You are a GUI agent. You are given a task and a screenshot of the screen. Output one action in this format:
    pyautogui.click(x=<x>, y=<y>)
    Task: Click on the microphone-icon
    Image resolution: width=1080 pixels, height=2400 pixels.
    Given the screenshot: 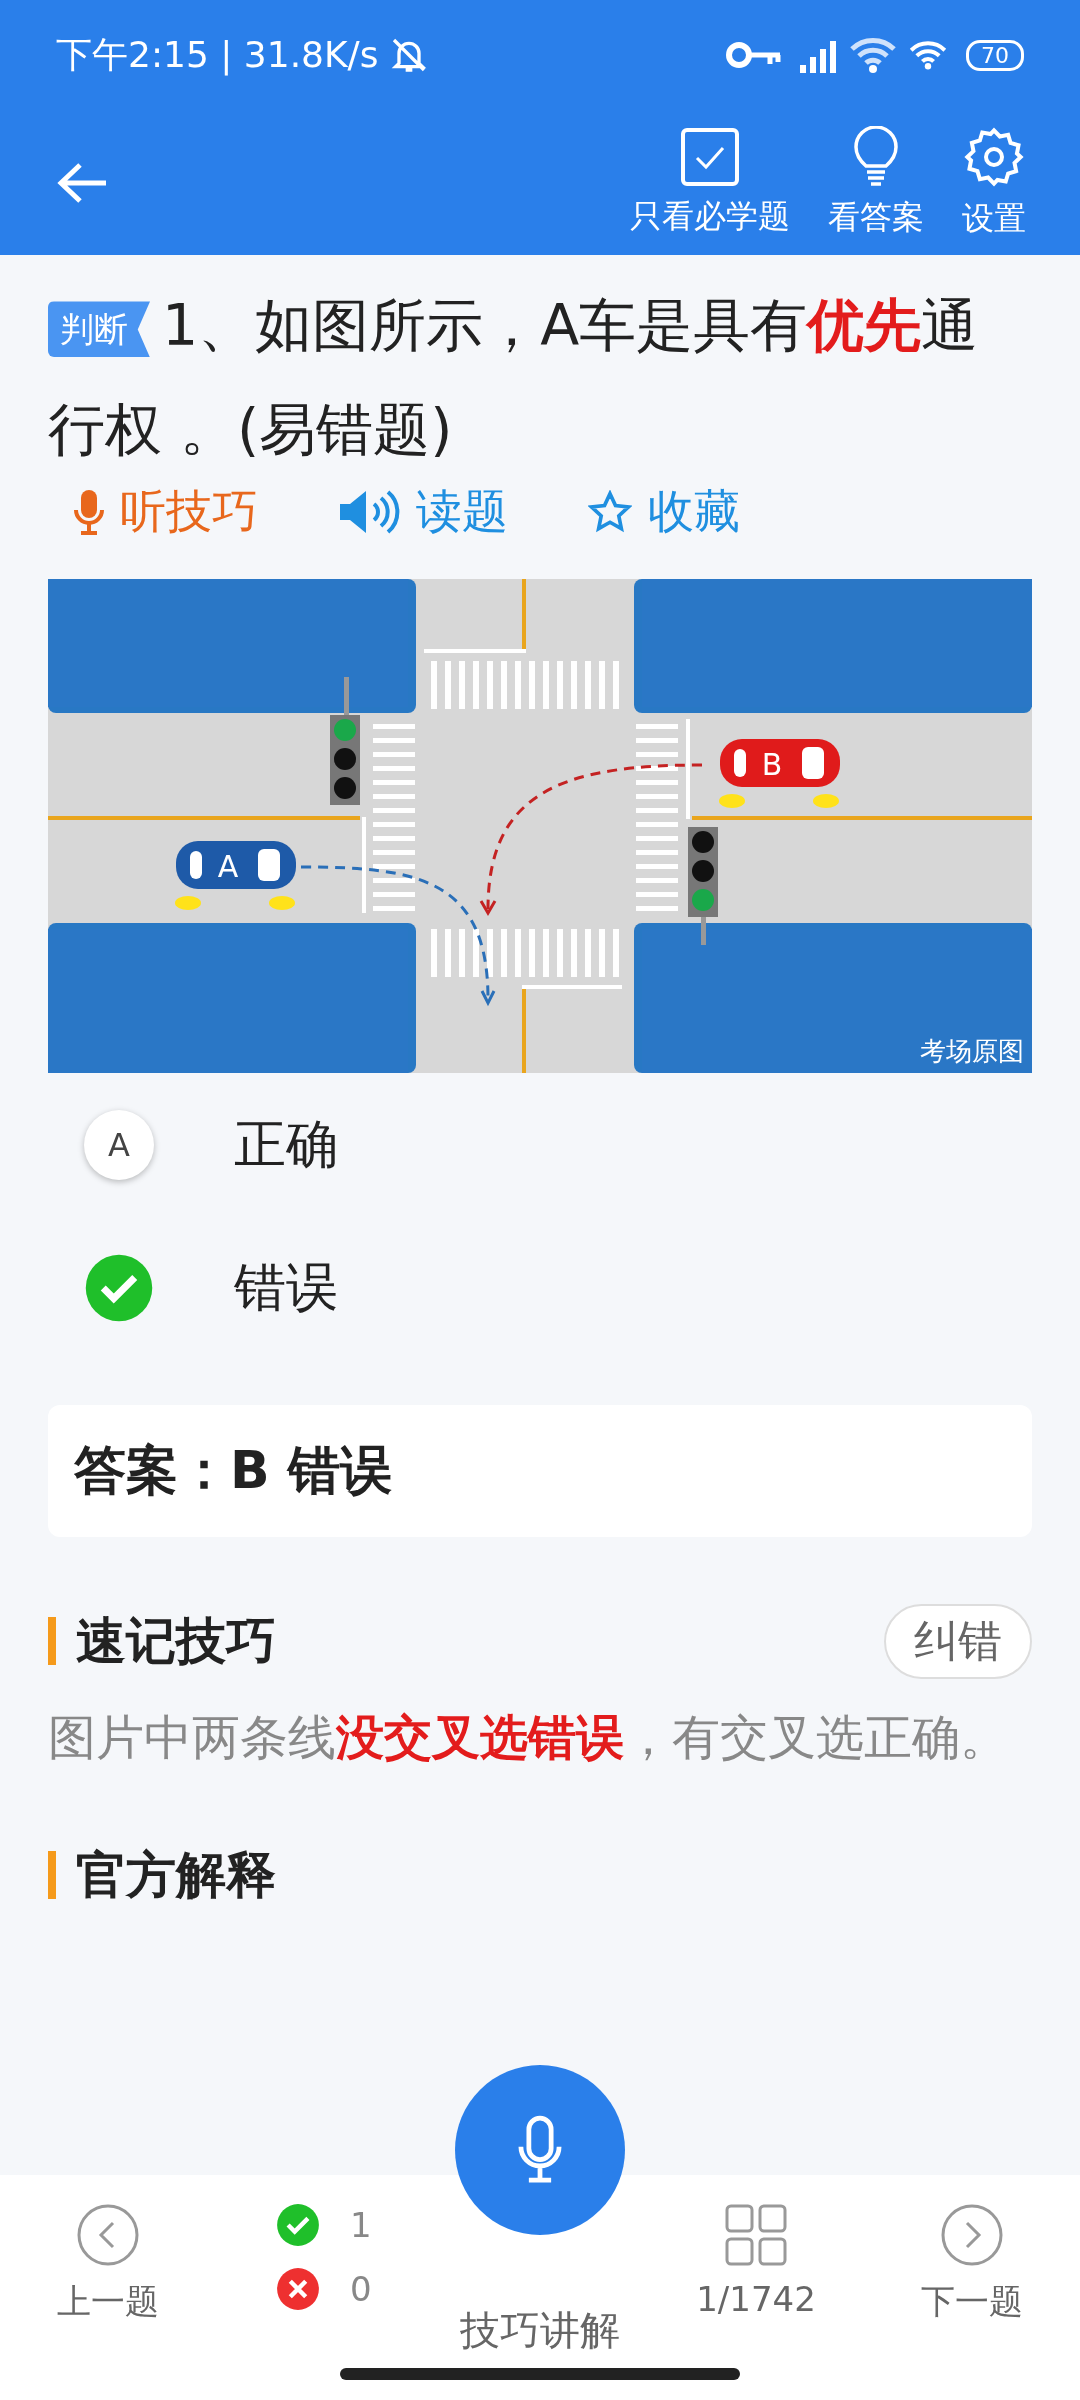 What is the action you would take?
    pyautogui.click(x=89, y=512)
    